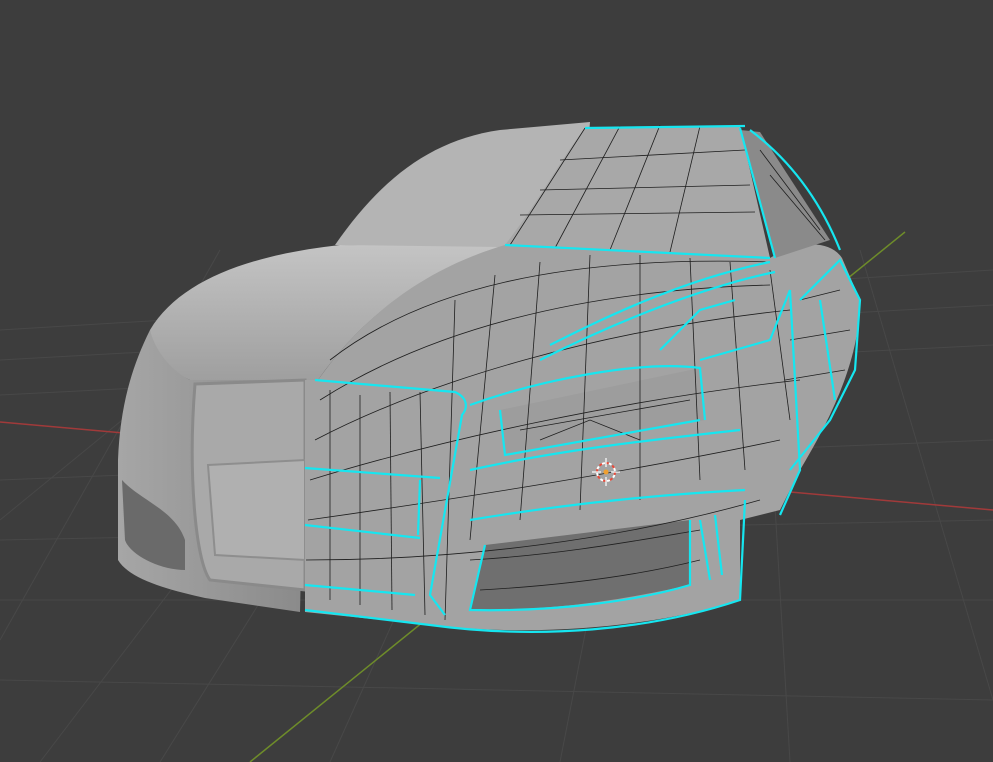 Image resolution: width=993 pixels, height=762 pixels. I want to click on grille-inner, so click(256, 510).